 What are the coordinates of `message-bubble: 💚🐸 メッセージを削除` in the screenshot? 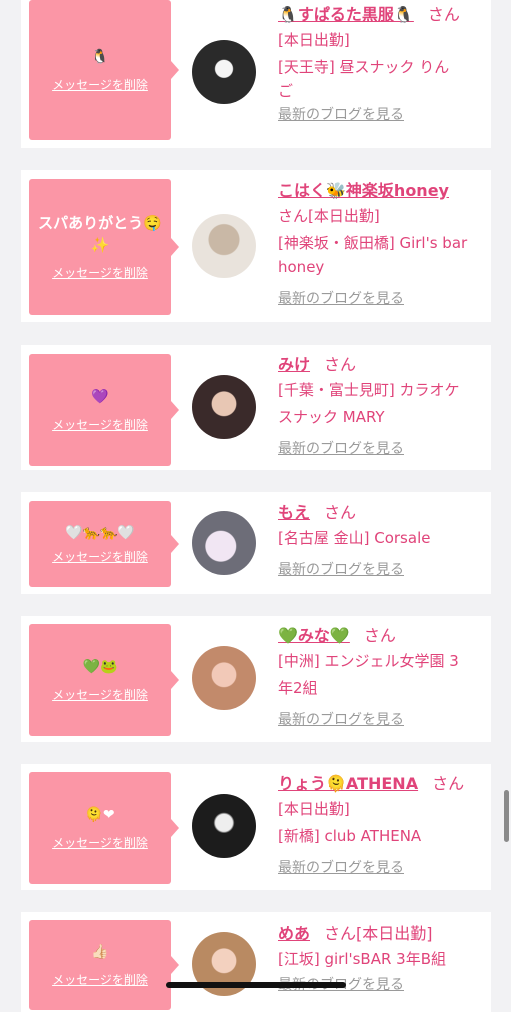 It's located at (104, 680).